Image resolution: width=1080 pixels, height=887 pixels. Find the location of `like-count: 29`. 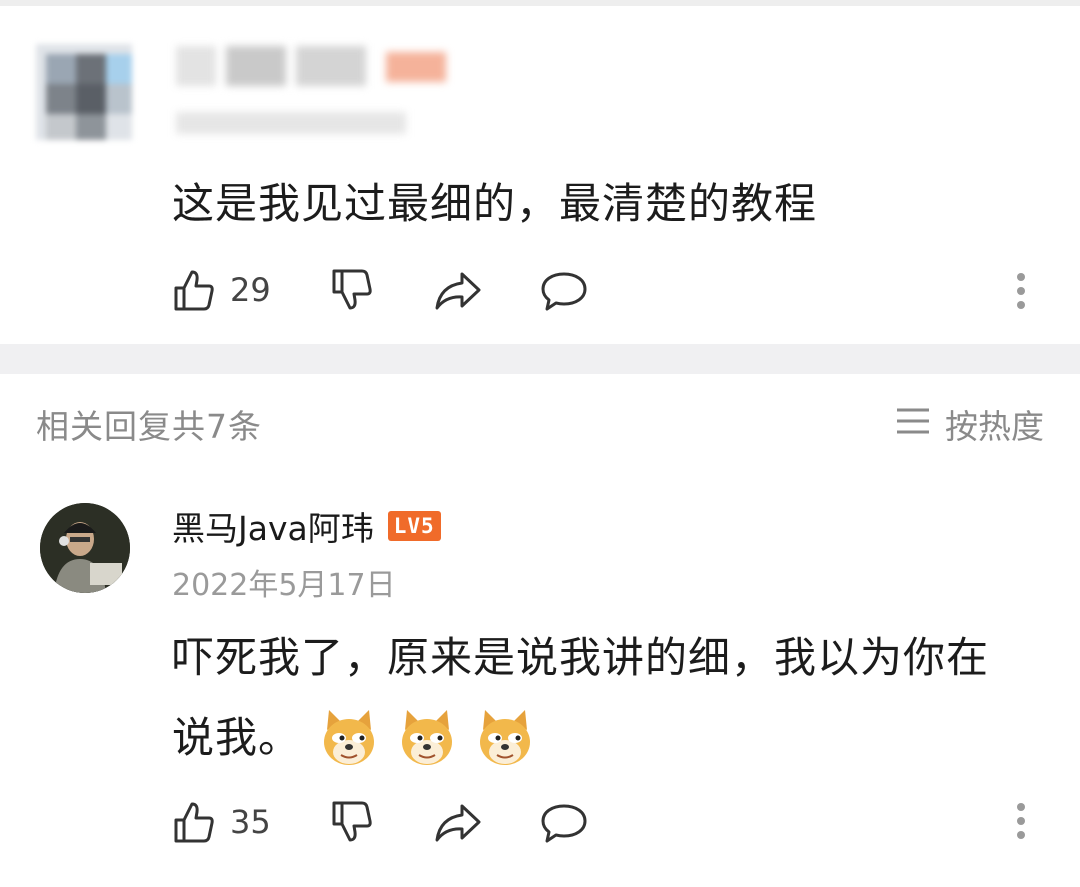

like-count: 29 is located at coordinates (250, 290).